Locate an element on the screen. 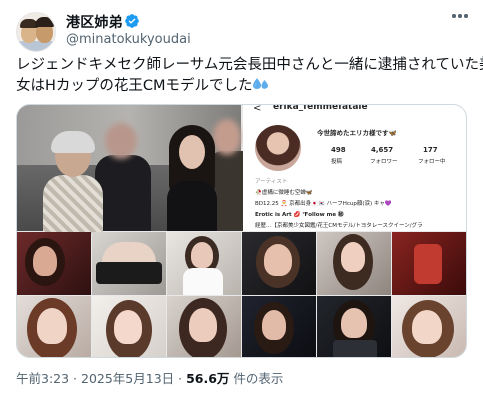  instagram-bio-line: Erotic is Art 💋 ℉ollow me ㊙ is located at coordinates (299, 215).